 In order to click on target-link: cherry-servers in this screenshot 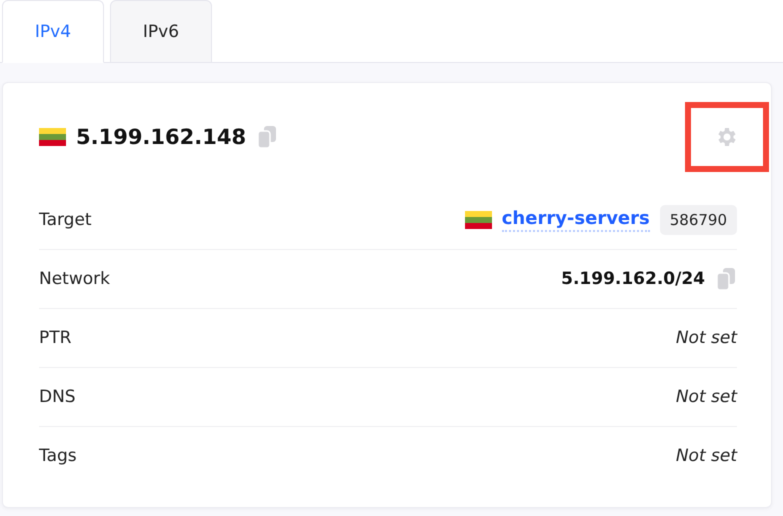, I will do `click(576, 220)`.